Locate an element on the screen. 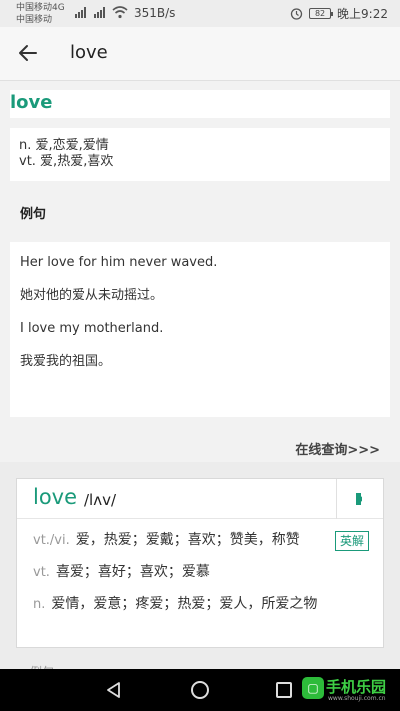  speaker-icon is located at coordinates (360, 499).